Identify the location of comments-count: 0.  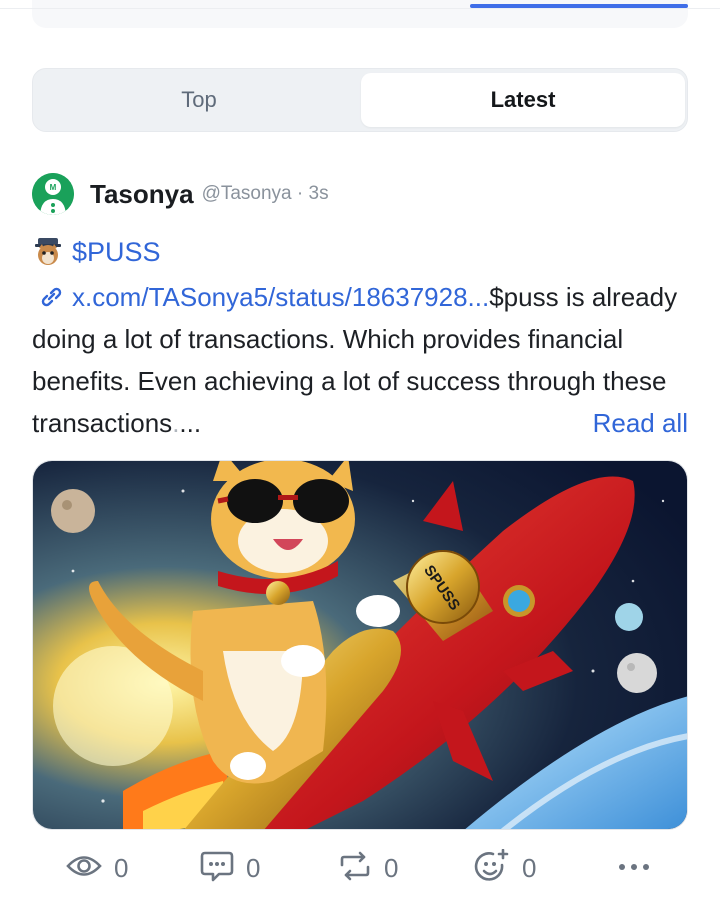
(253, 867).